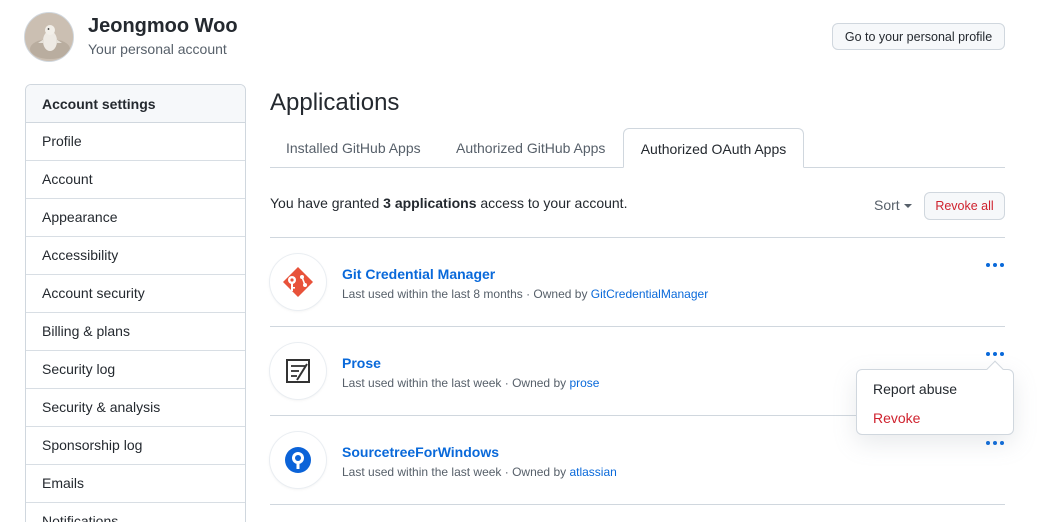  What do you see at coordinates (649, 294) in the screenshot?
I see `app-owner-link: GitCredentialManager` at bounding box center [649, 294].